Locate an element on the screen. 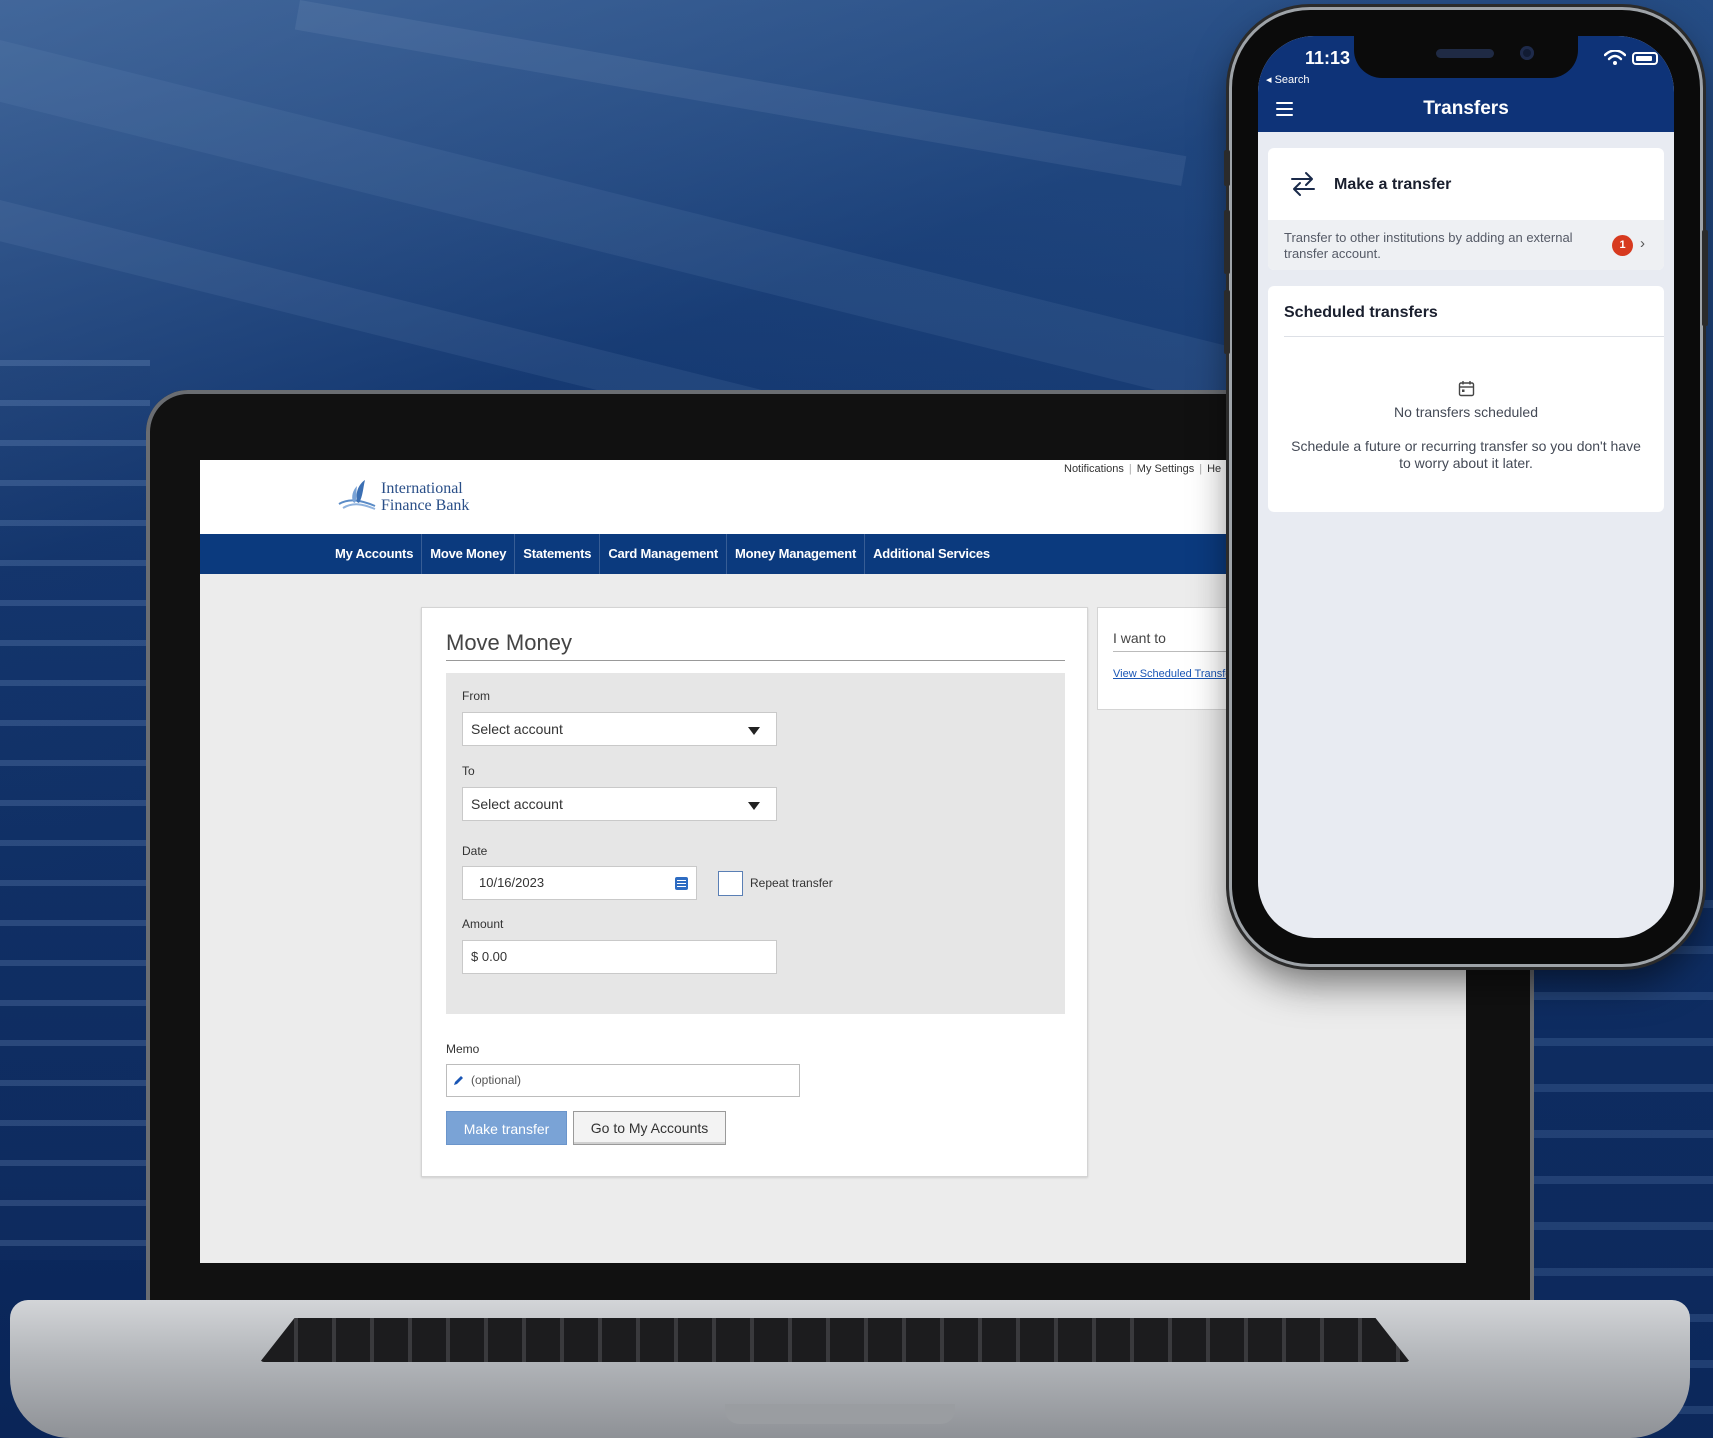  amount-field: $ 0.00 is located at coordinates (619, 957).